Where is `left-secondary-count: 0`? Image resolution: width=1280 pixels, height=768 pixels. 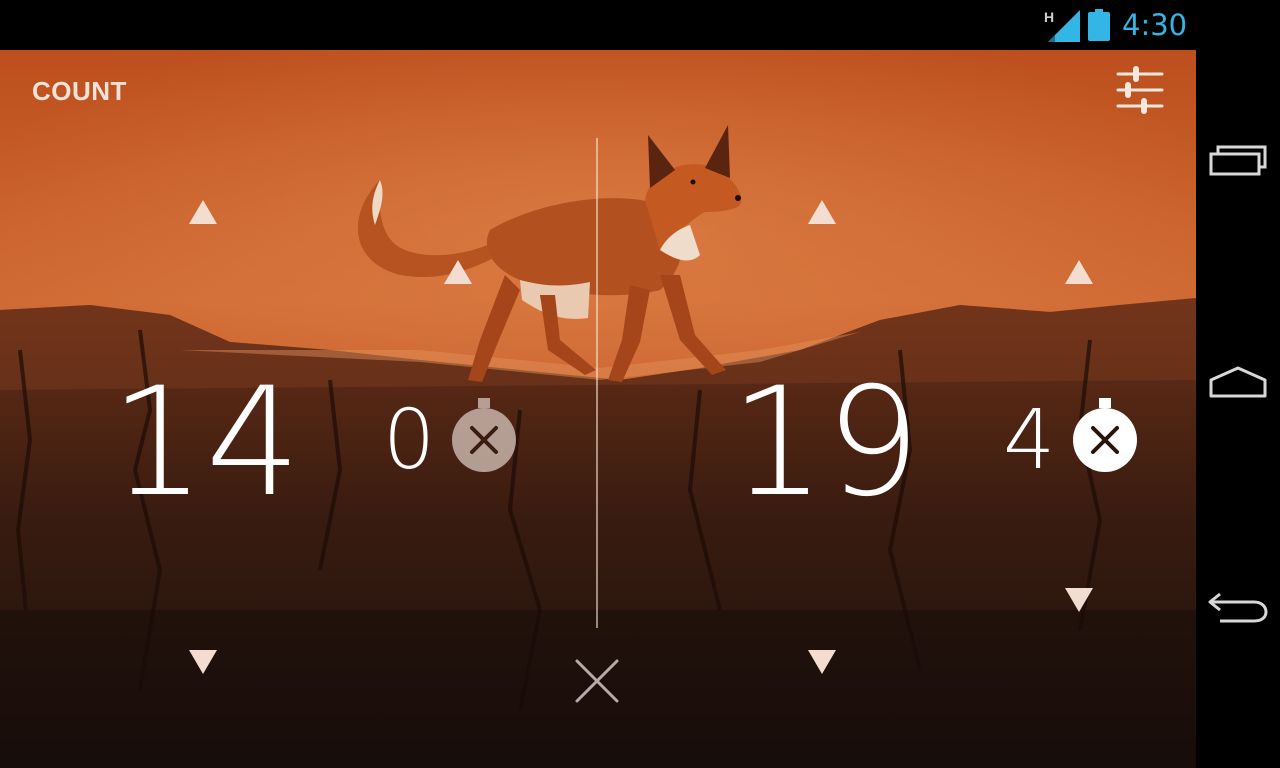
left-secondary-count: 0 is located at coordinates (409, 441).